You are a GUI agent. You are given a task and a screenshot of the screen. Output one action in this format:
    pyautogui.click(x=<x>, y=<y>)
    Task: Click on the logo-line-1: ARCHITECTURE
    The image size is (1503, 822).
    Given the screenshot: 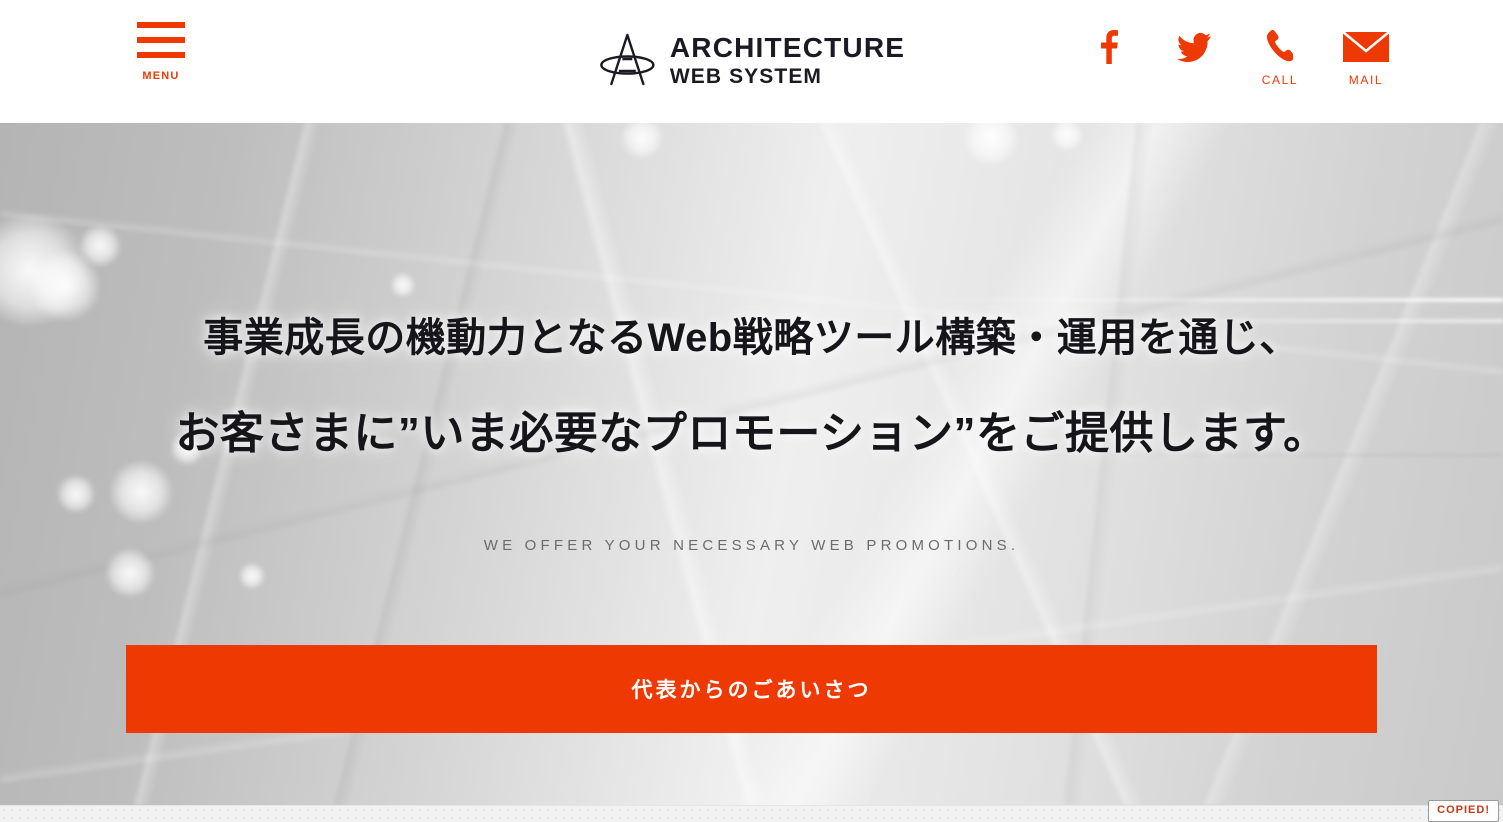 What is the action you would take?
    pyautogui.click(x=787, y=47)
    